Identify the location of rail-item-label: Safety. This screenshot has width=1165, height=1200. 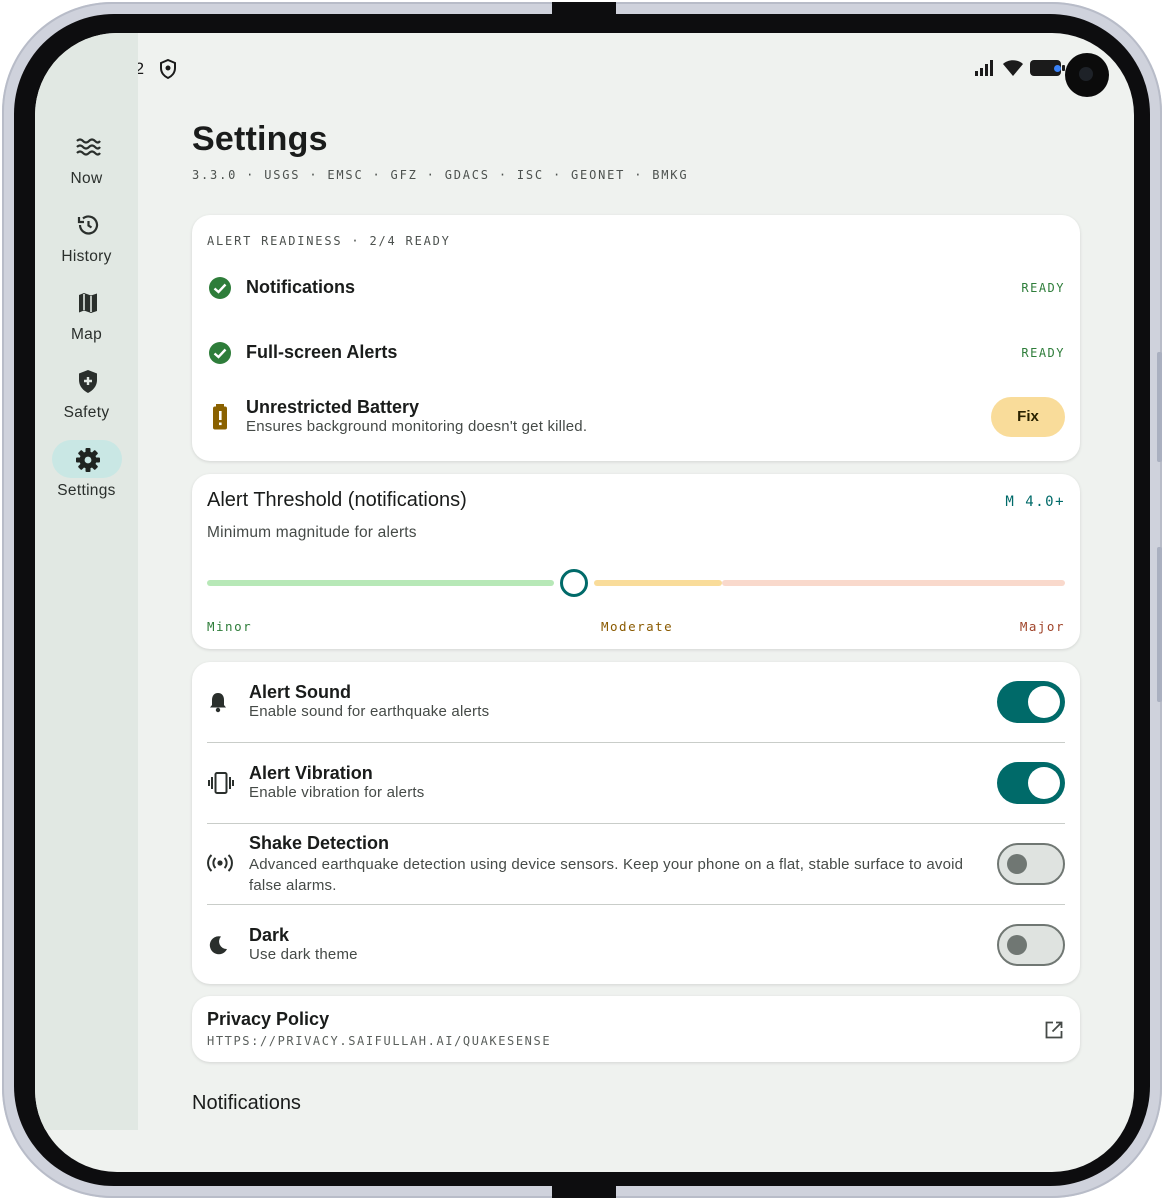
(86, 412).